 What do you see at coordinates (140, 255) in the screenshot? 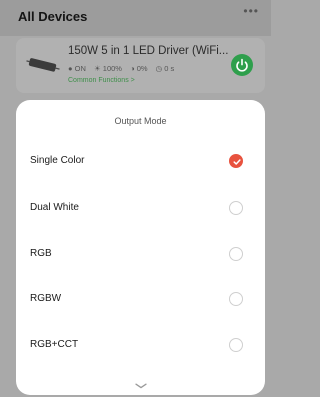
I see `option-rgb: RGB` at bounding box center [140, 255].